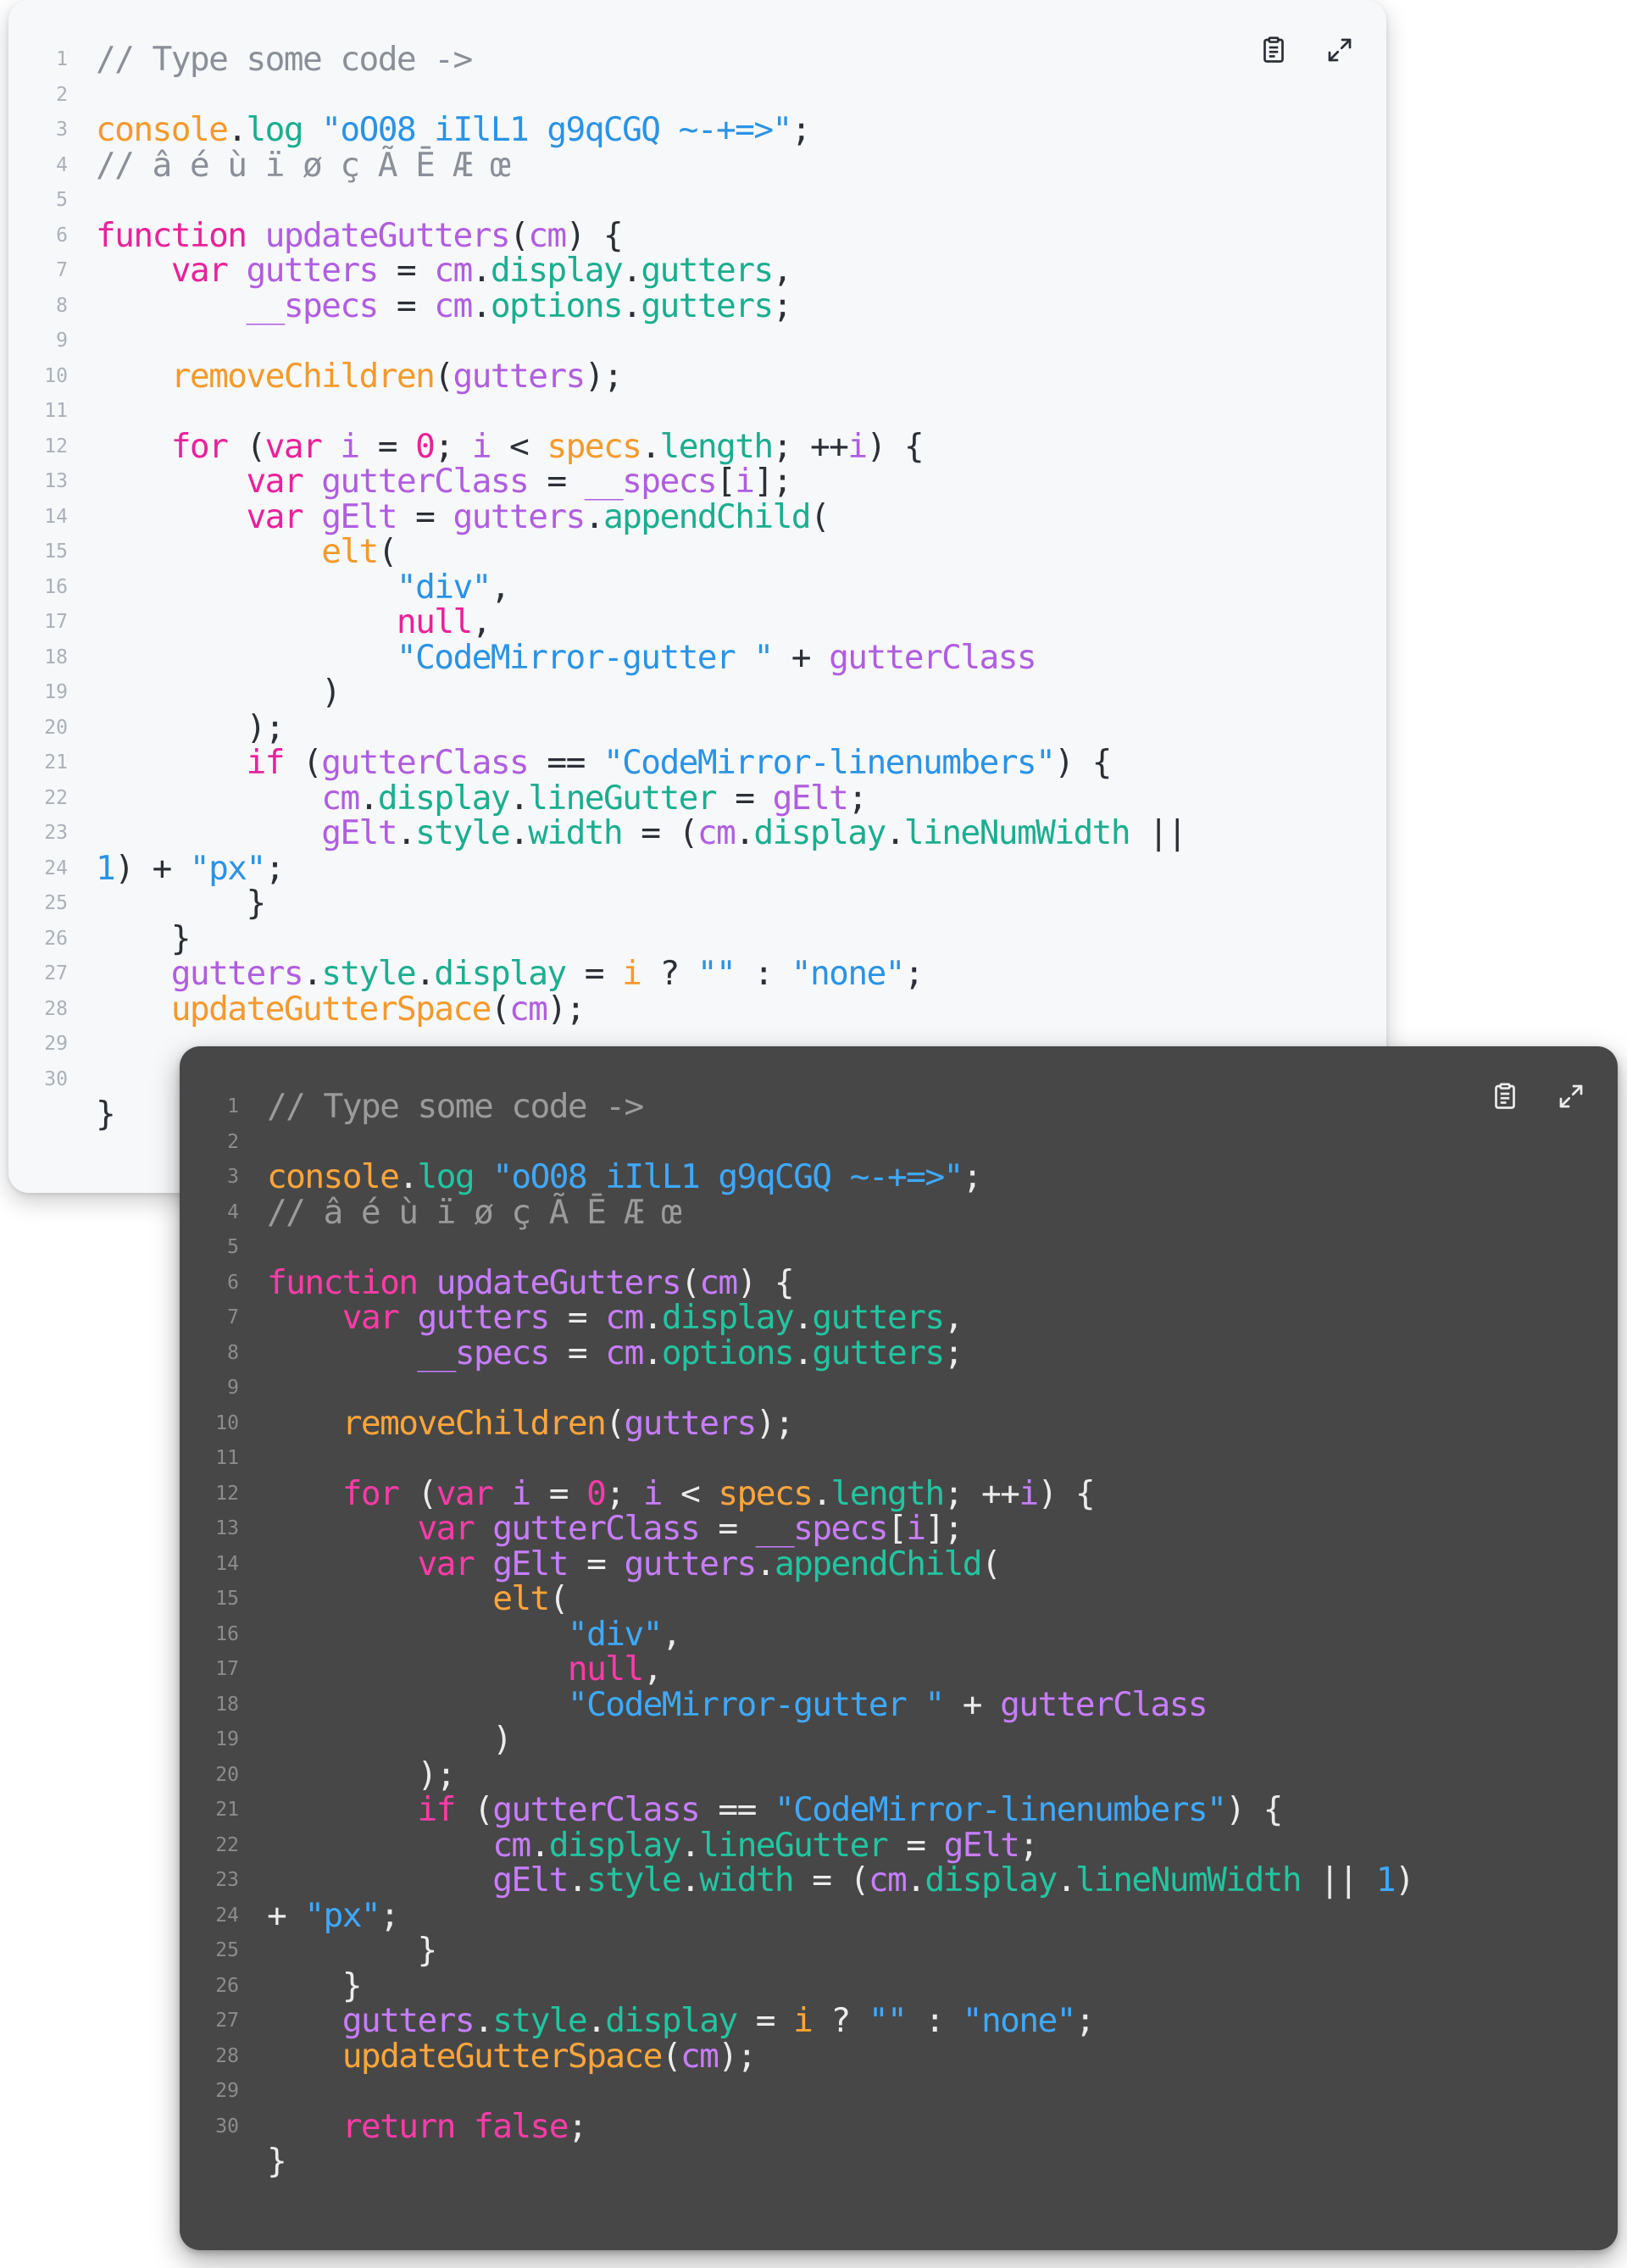  What do you see at coordinates (566, 658) in the screenshot?
I see `code-text: "CodeMirror-gutter " + gutterClass` at bounding box center [566, 658].